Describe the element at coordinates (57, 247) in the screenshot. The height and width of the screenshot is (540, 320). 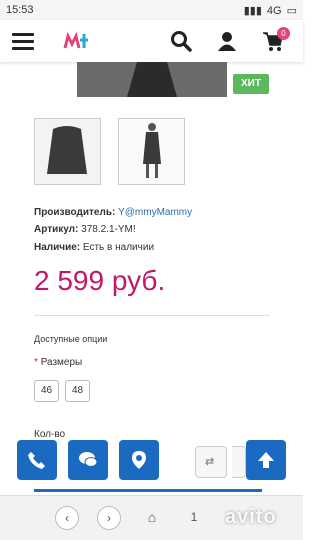
I see `stock-label: Наличие:` at that location.